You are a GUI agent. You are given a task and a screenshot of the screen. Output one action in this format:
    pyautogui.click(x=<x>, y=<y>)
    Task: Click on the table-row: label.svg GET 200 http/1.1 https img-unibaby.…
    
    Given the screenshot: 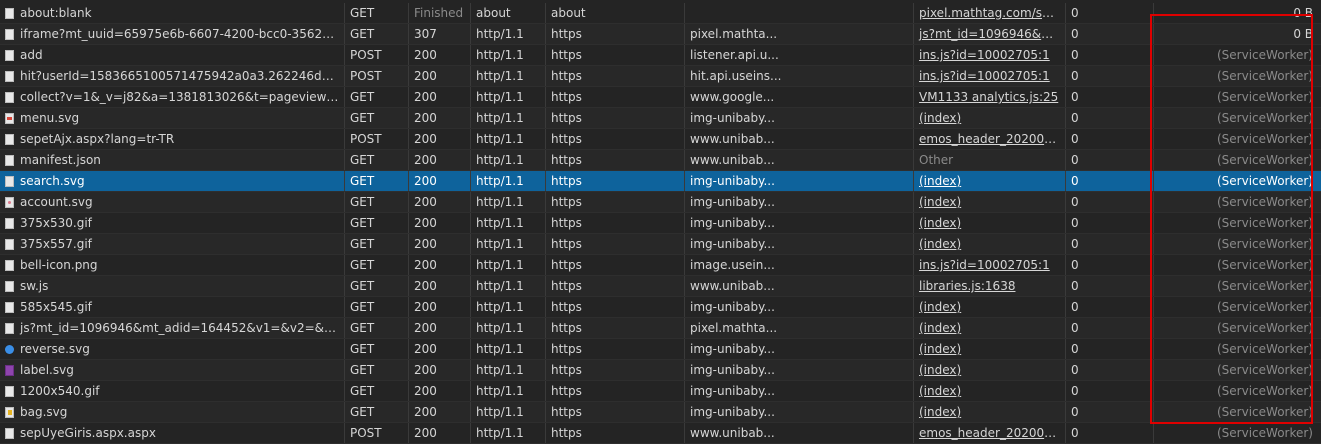 What is the action you would take?
    pyautogui.click(x=660, y=370)
    